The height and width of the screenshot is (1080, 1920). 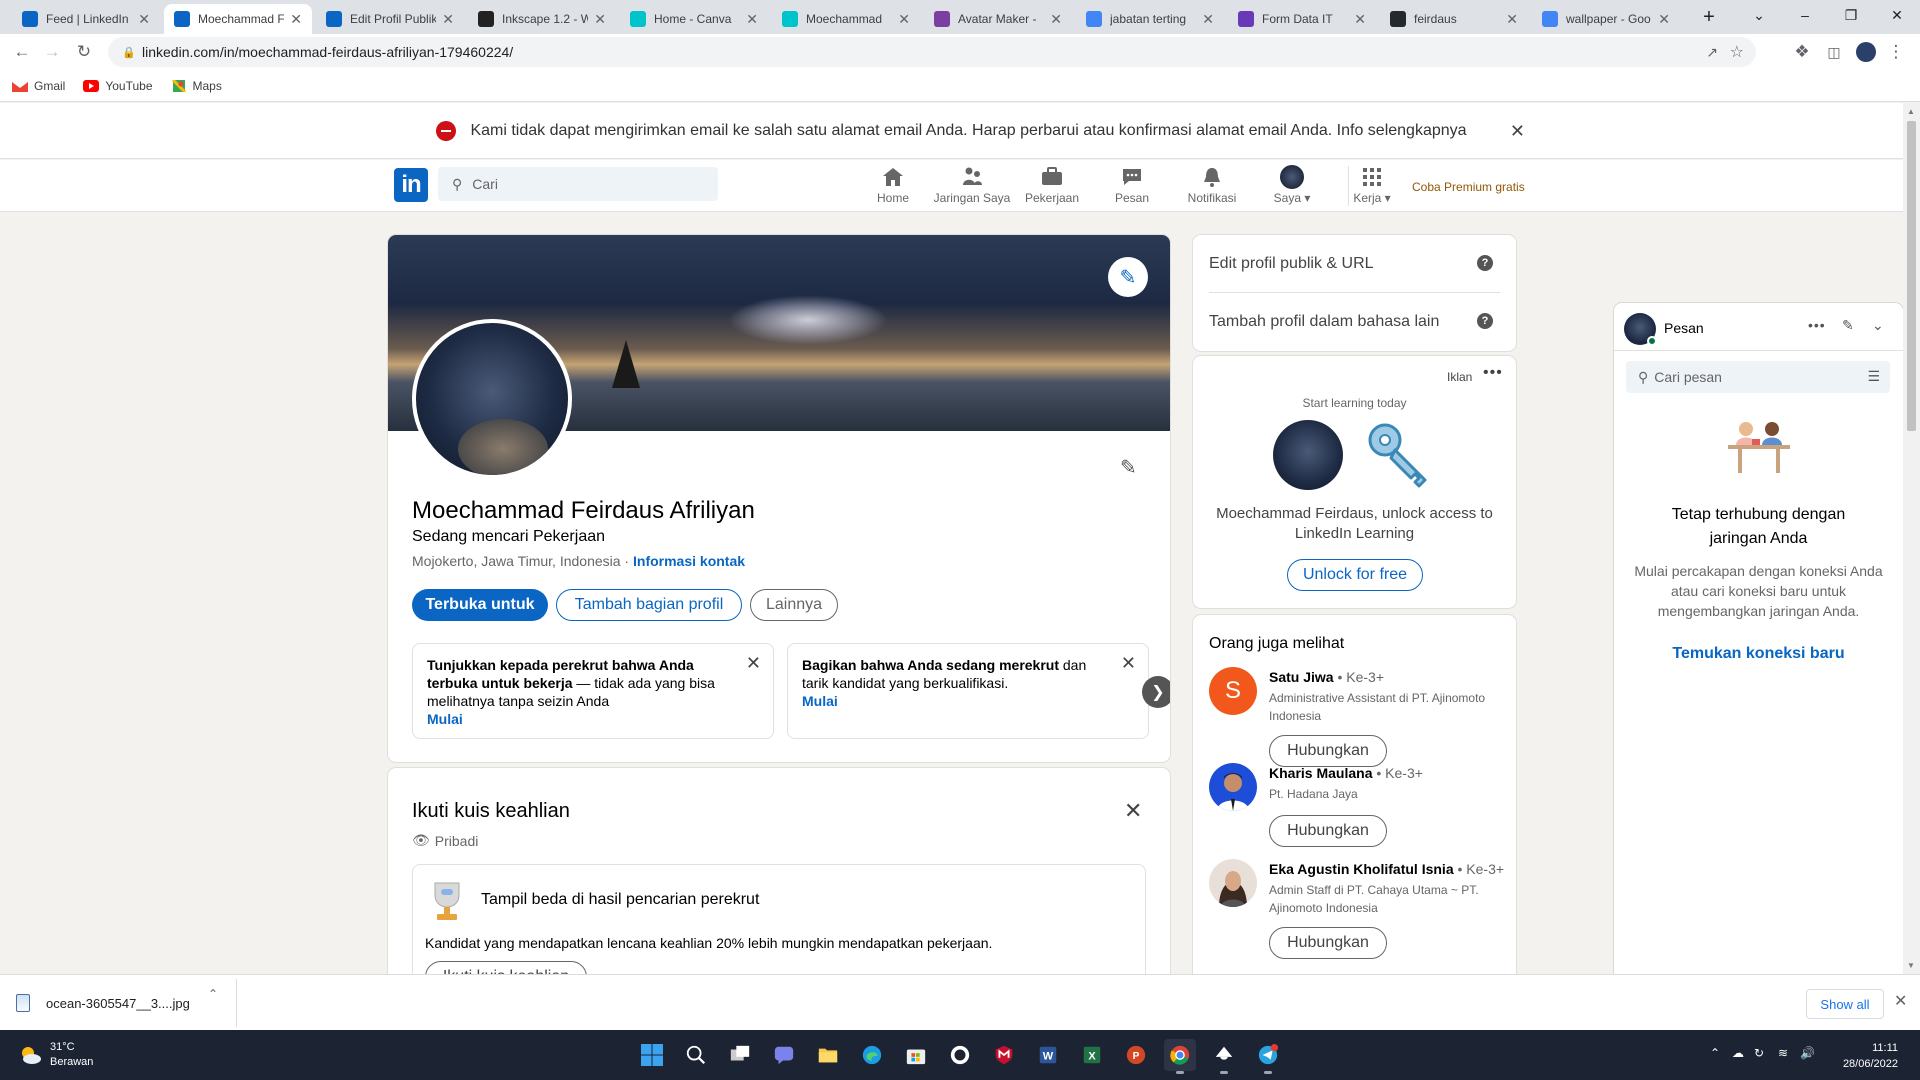 What do you see at coordinates (1004, 1055) in the screenshot?
I see `mcafee-icon` at bounding box center [1004, 1055].